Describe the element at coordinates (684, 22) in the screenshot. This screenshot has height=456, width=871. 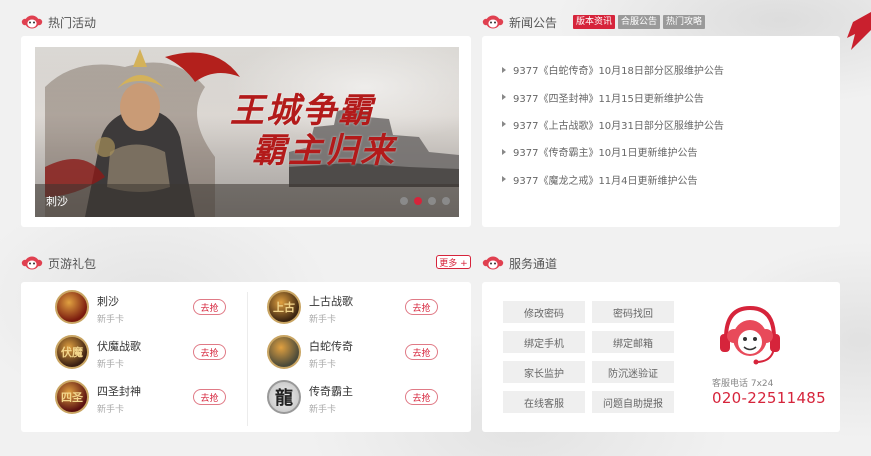
I see `news-tab: 热门攻略` at that location.